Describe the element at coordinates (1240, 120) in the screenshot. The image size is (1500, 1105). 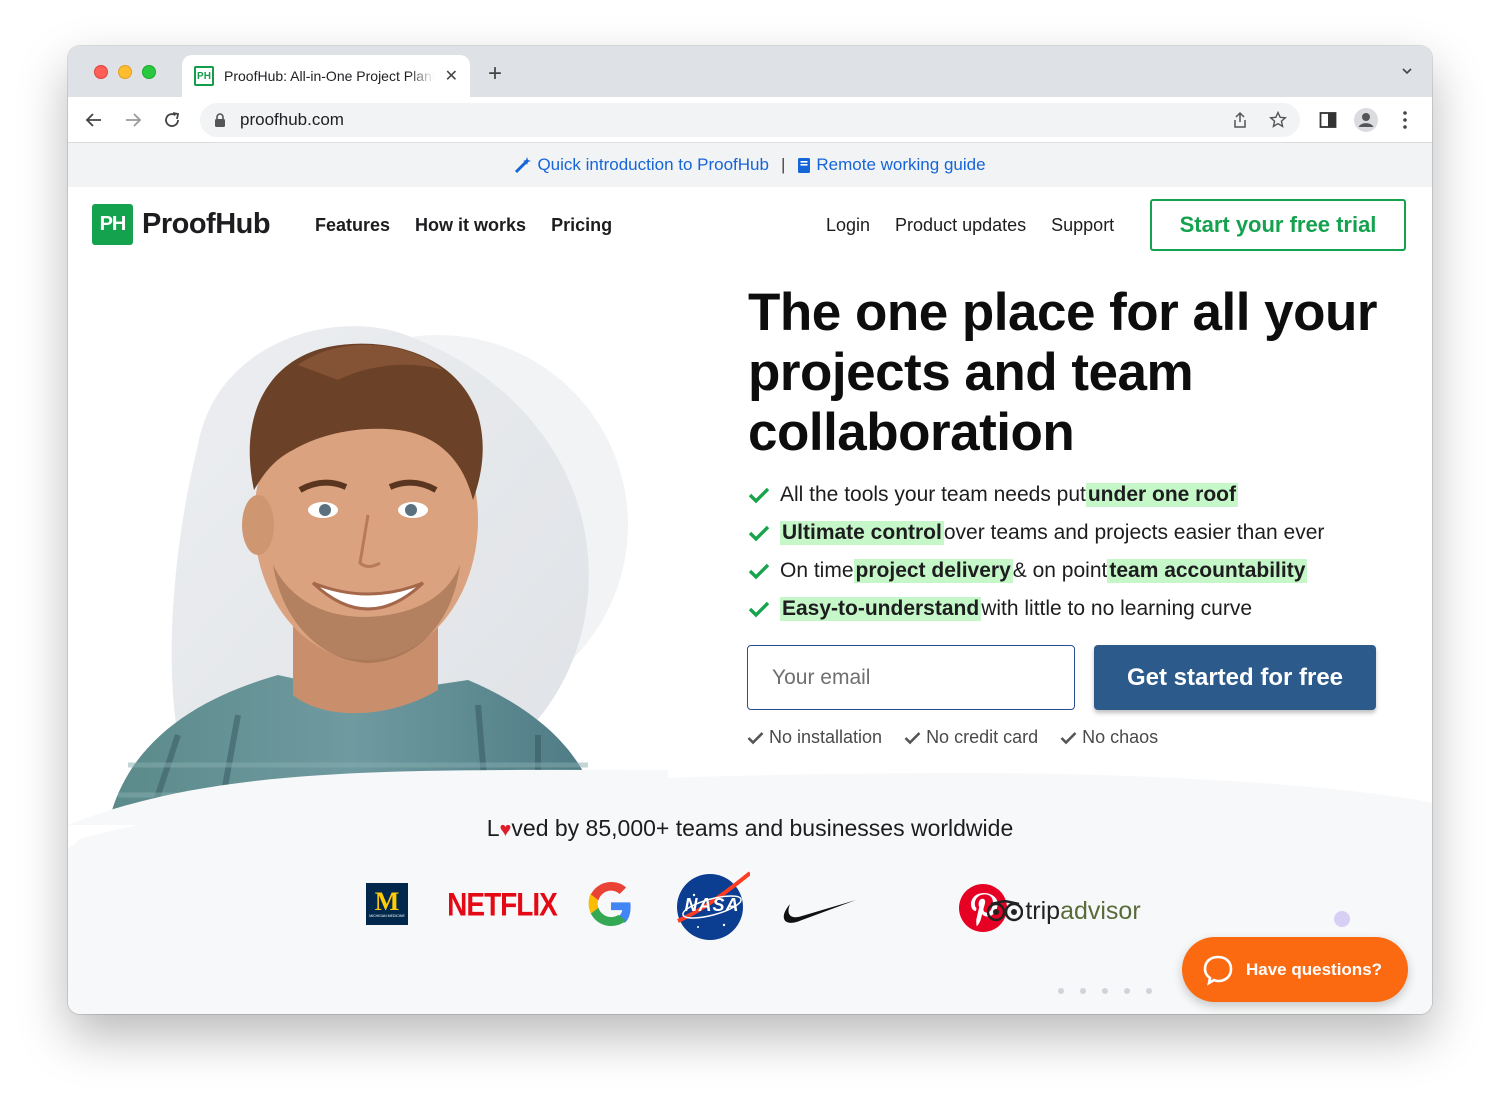
I see `share-icon` at that location.